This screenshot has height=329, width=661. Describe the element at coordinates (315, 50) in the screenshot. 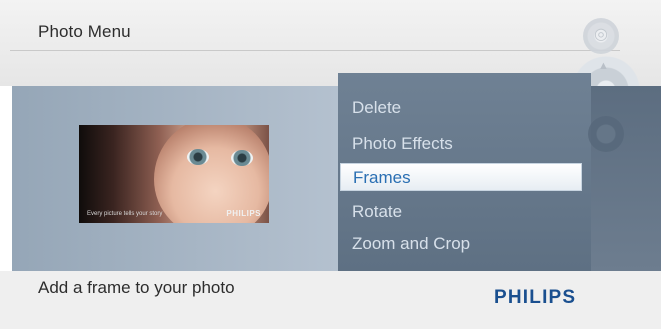

I see `header-divider` at that location.